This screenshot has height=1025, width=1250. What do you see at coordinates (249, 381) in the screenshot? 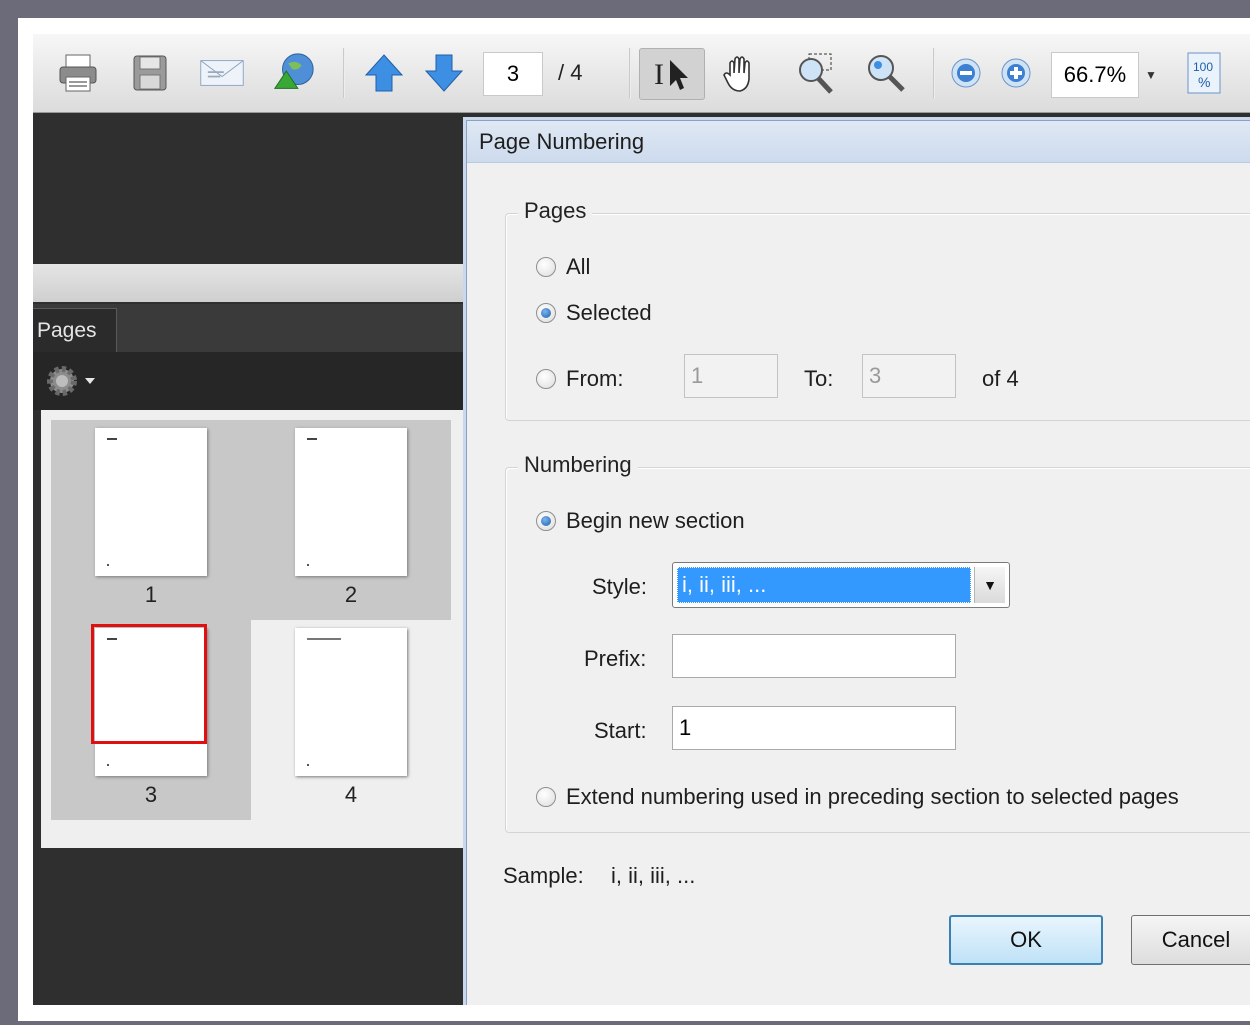
I see `pages-panel-toolbar` at bounding box center [249, 381].